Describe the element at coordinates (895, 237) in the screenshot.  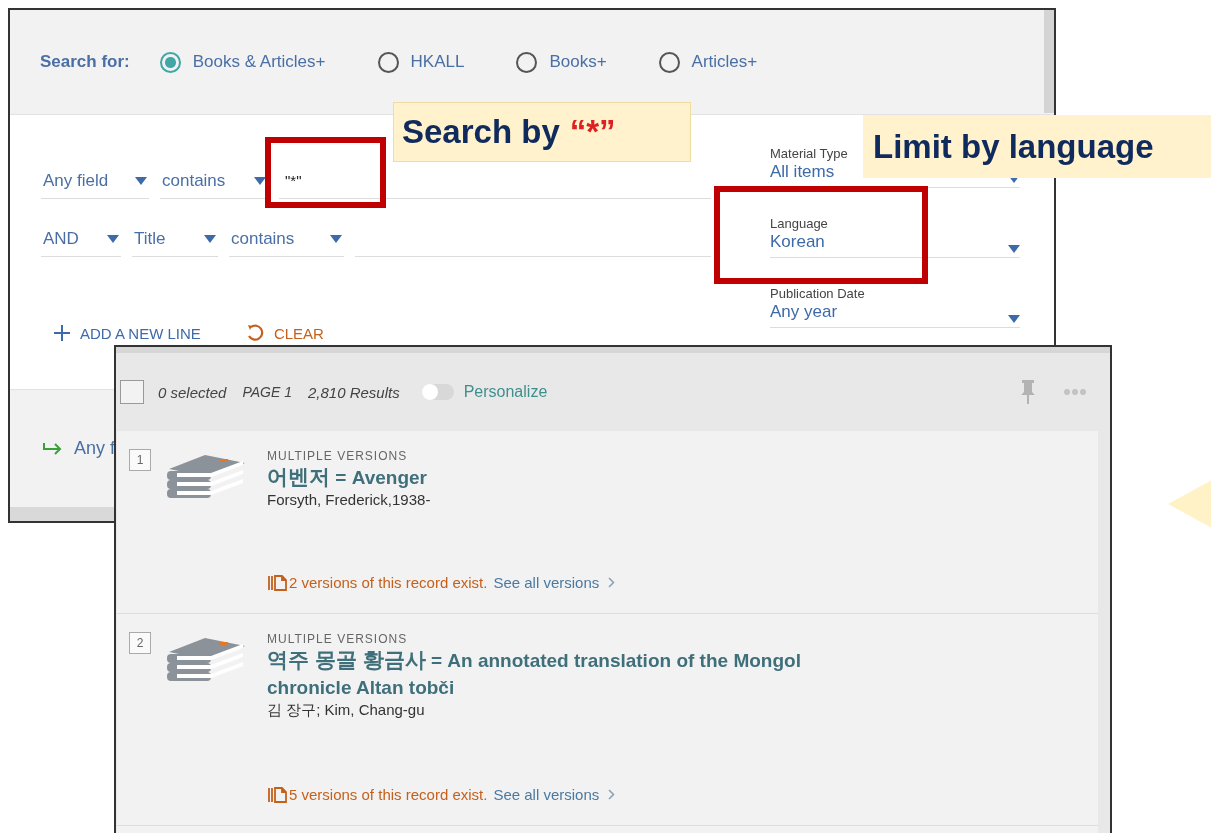
I see `filter-dropdown: Language Korean` at that location.